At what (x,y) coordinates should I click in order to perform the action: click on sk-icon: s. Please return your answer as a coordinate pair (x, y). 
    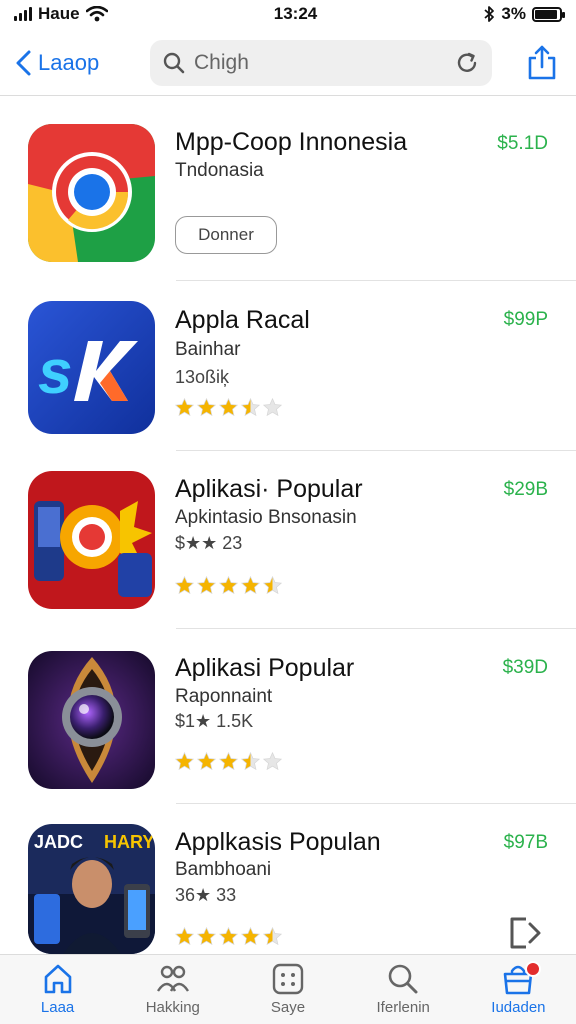
    Looking at the image, I should click on (91, 367).